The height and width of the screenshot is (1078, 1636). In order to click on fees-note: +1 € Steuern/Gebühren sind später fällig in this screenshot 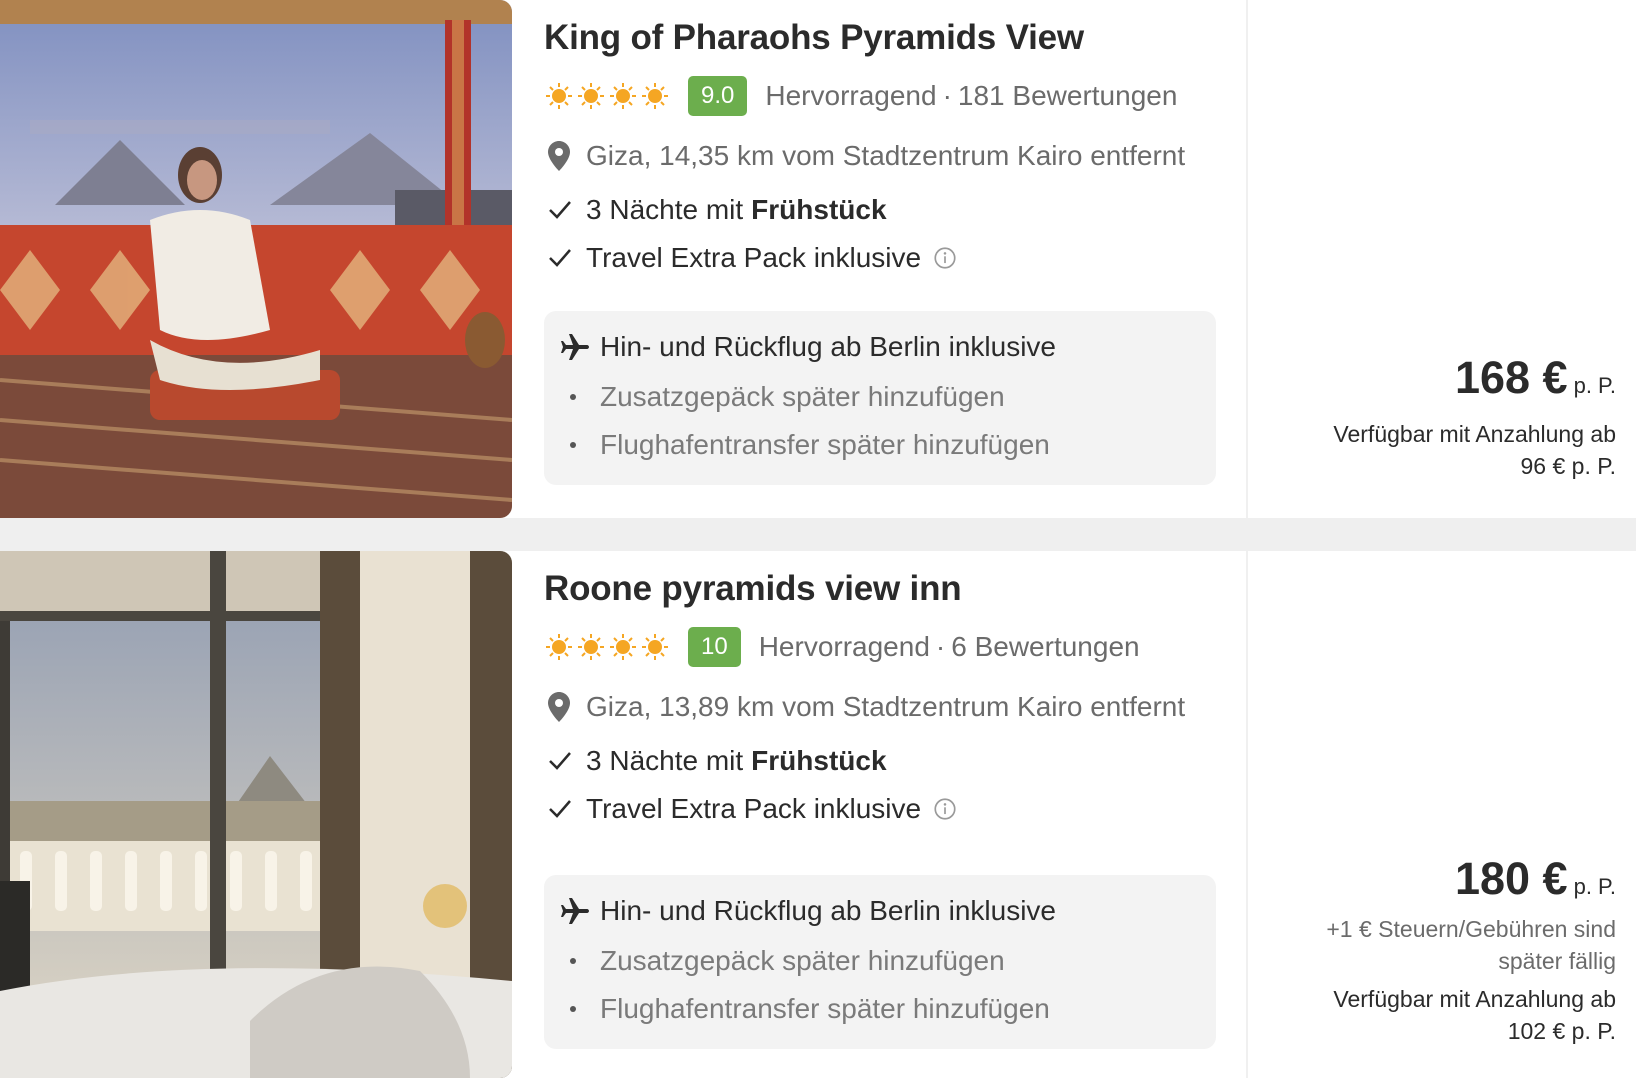, I will do `click(1436, 945)`.